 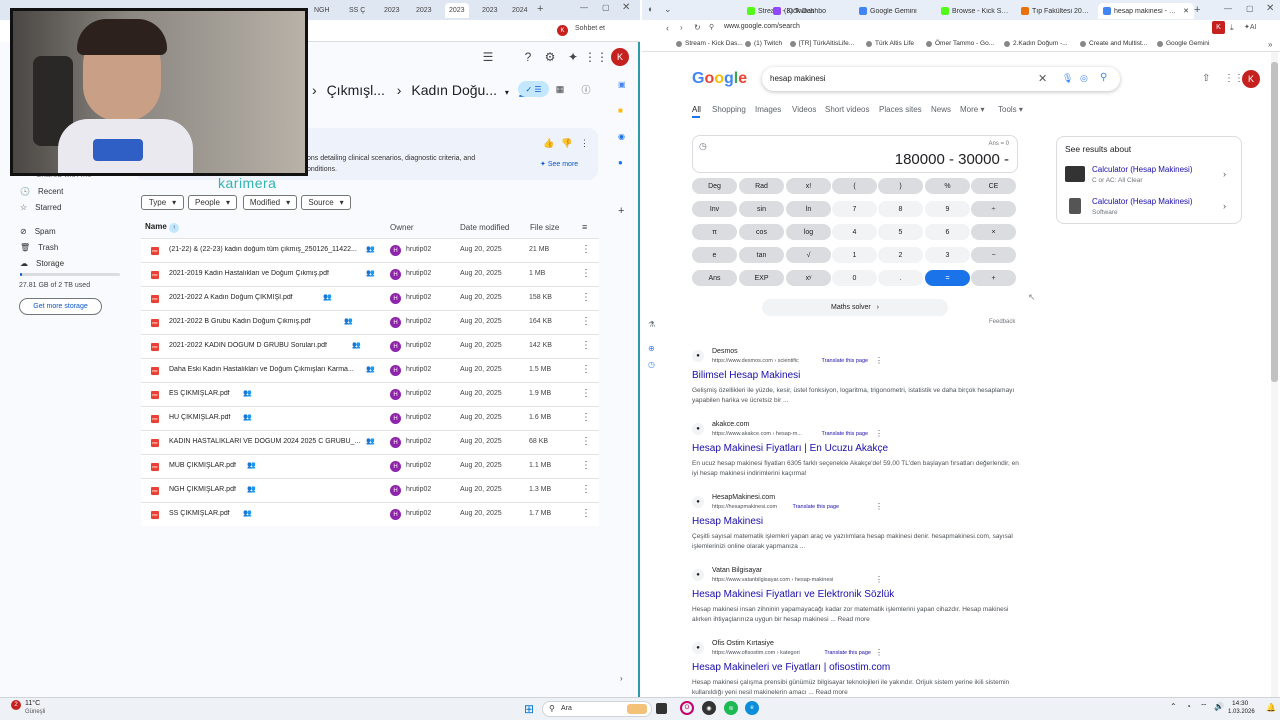 What do you see at coordinates (528, 57) in the screenshot?
I see `help-icon: ?` at bounding box center [528, 57].